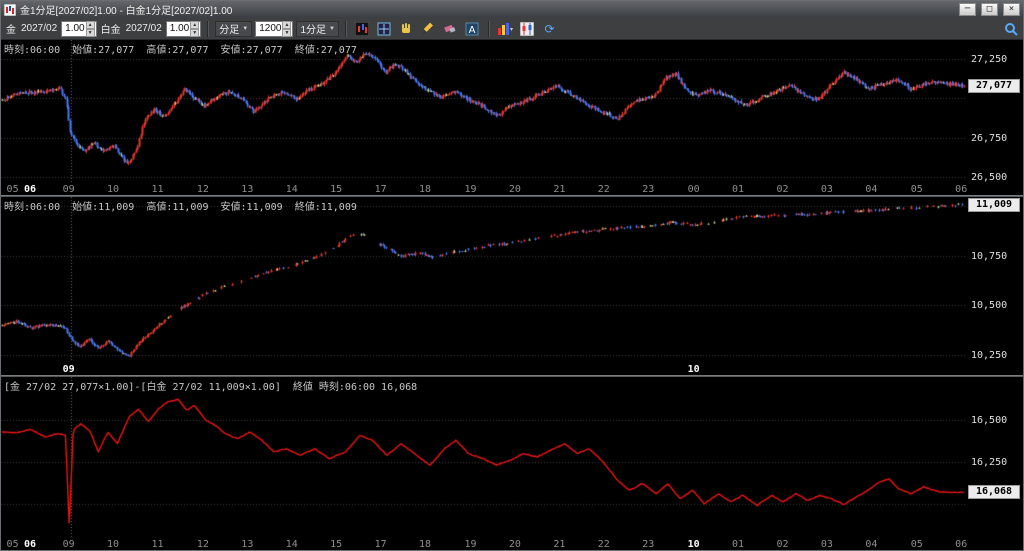  Describe the element at coordinates (10, 9) in the screenshot. I see `app-icon` at that location.